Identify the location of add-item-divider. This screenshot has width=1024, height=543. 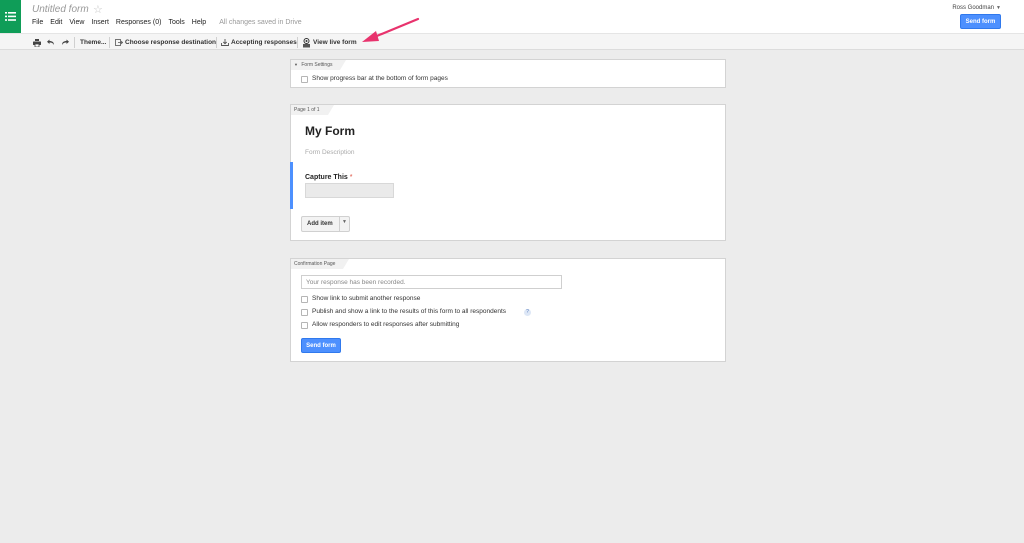
(339, 224).